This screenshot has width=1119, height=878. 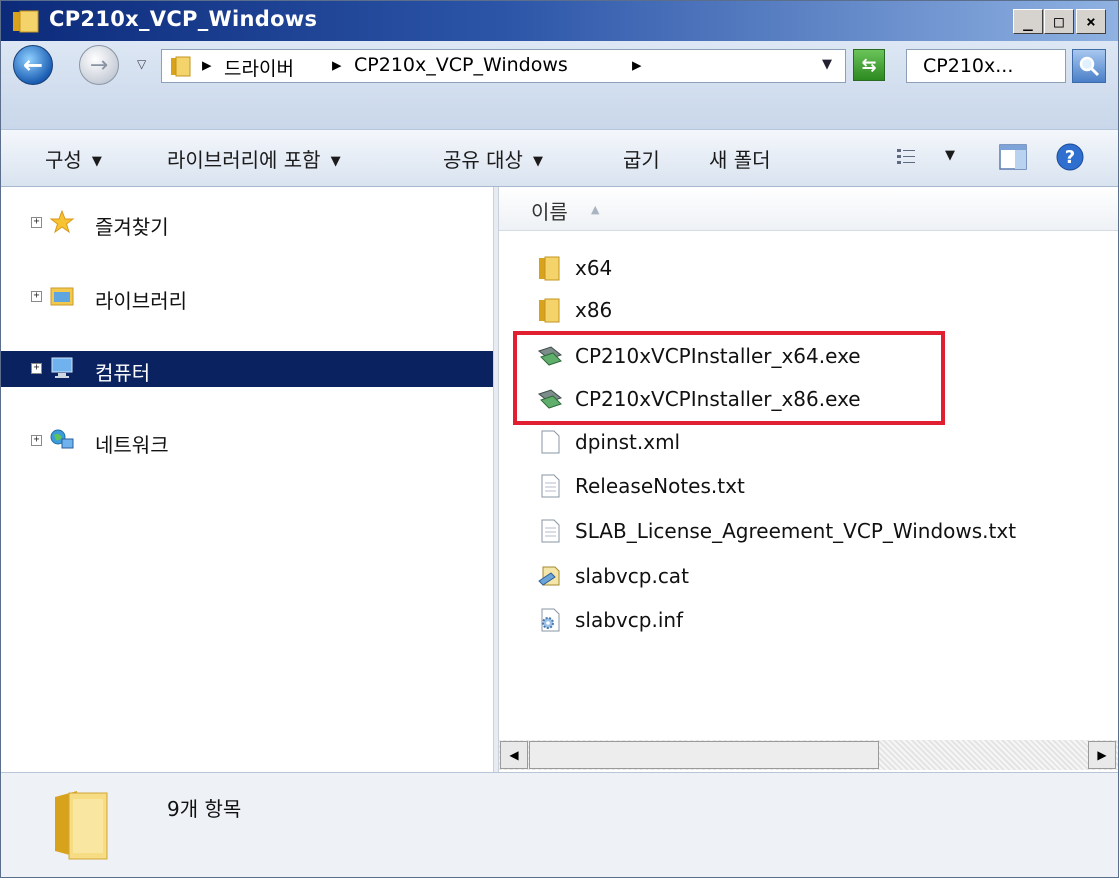 I want to click on address-box: ▸ 드라이버 ▸ CP210x_VCP_Windows ▸ ▼, so click(x=503, y=66).